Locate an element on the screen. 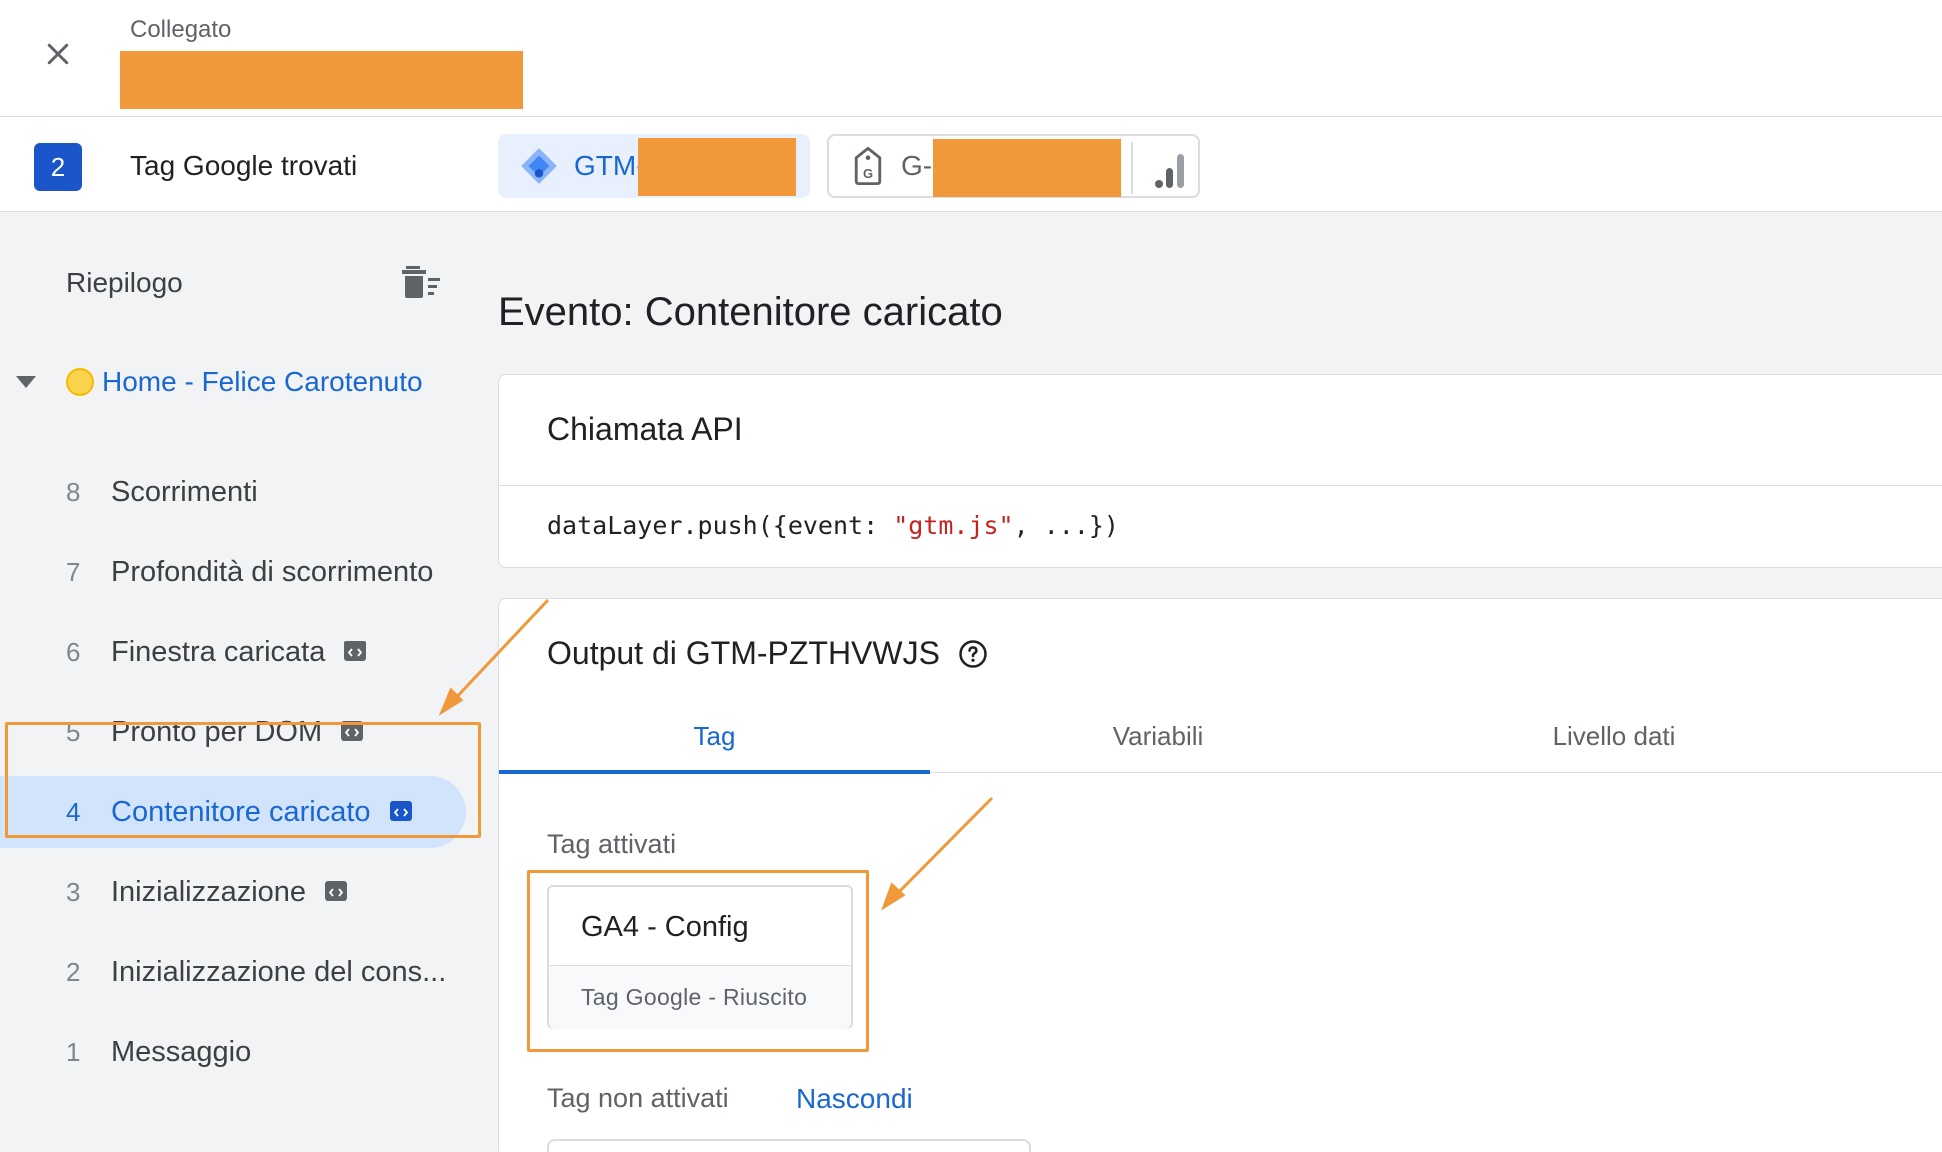  page-title: Home - Felice Carotenuto is located at coordinates (262, 381).